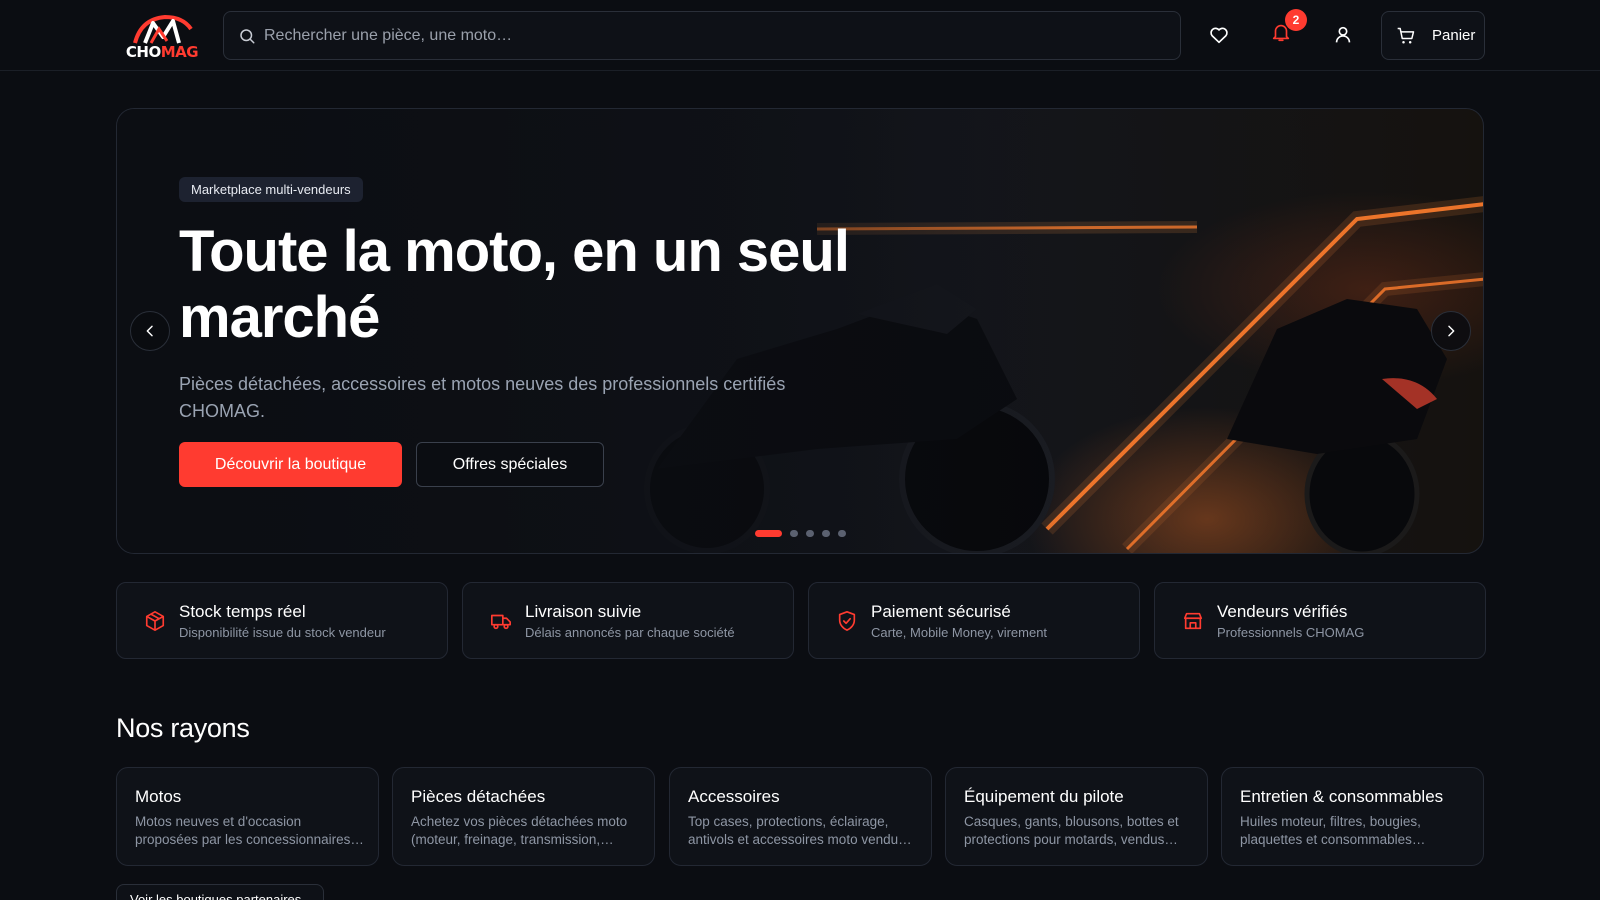 Image resolution: width=1600 pixels, height=900 pixels. Describe the element at coordinates (510, 464) in the screenshot. I see `special-offers-button: Offres spéciales` at that location.